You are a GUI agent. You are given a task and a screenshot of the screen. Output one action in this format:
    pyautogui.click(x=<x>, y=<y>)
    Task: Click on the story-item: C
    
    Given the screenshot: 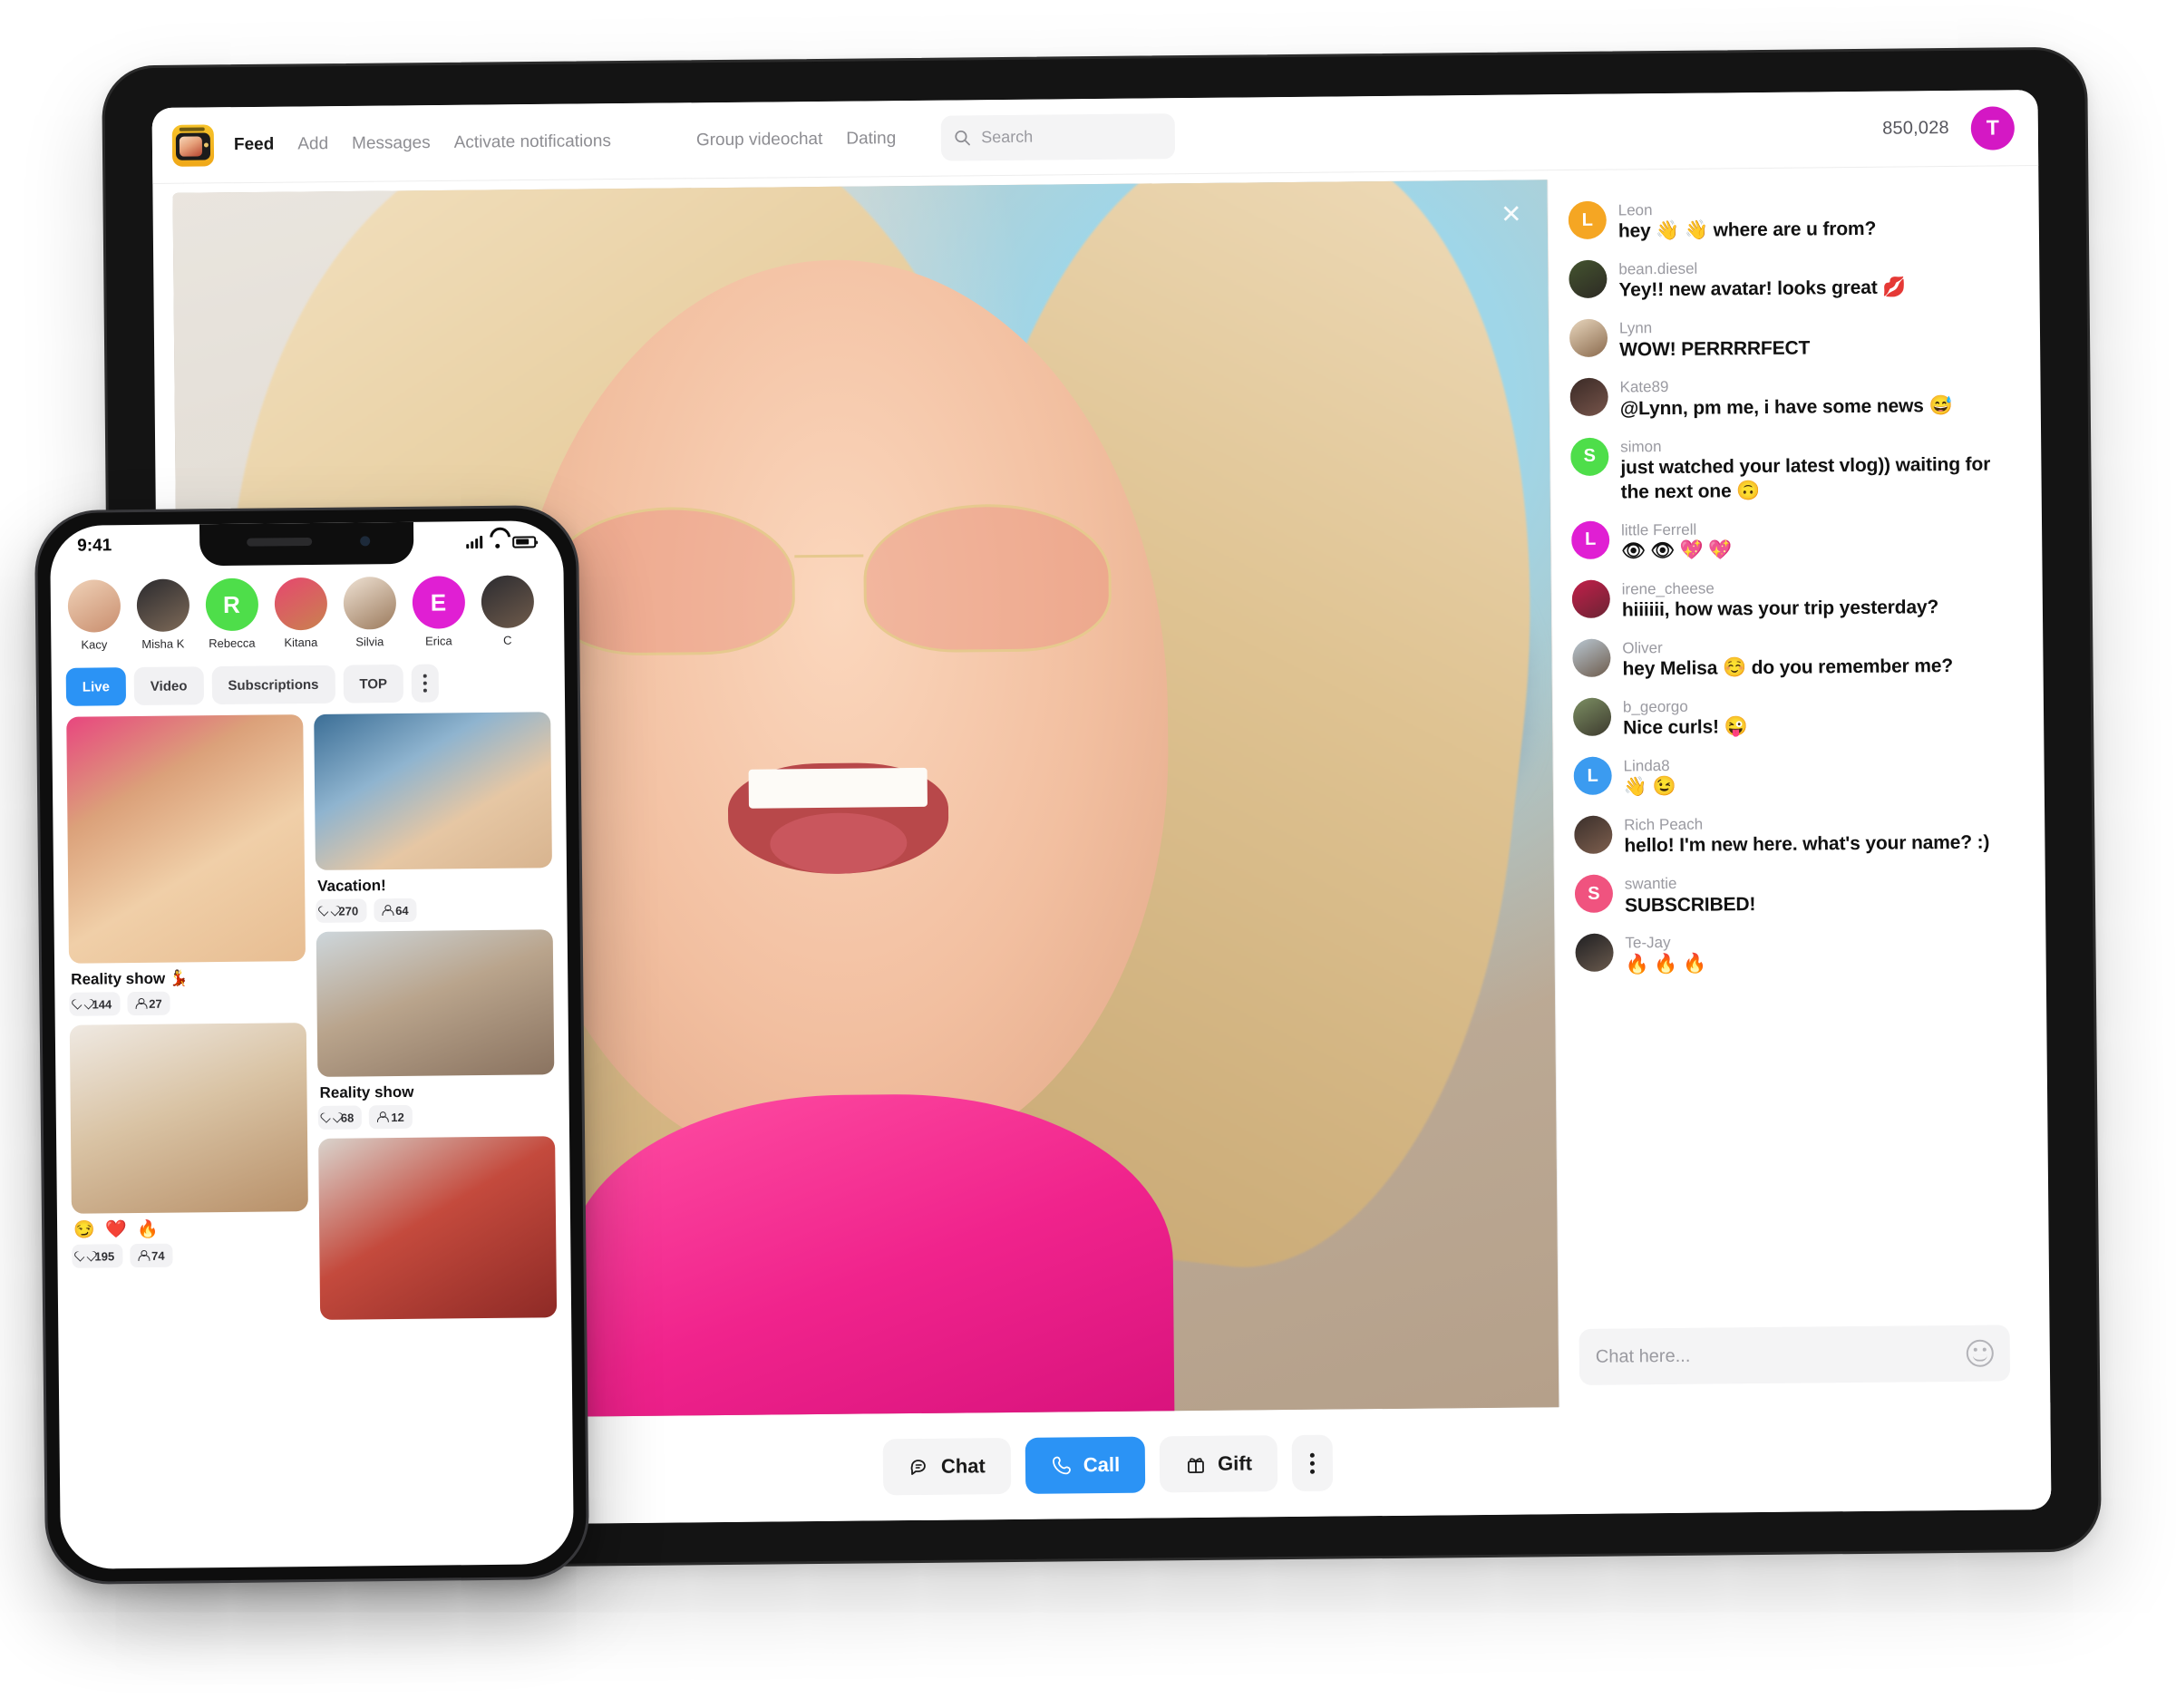 What is the action you would take?
    pyautogui.click(x=508, y=611)
    